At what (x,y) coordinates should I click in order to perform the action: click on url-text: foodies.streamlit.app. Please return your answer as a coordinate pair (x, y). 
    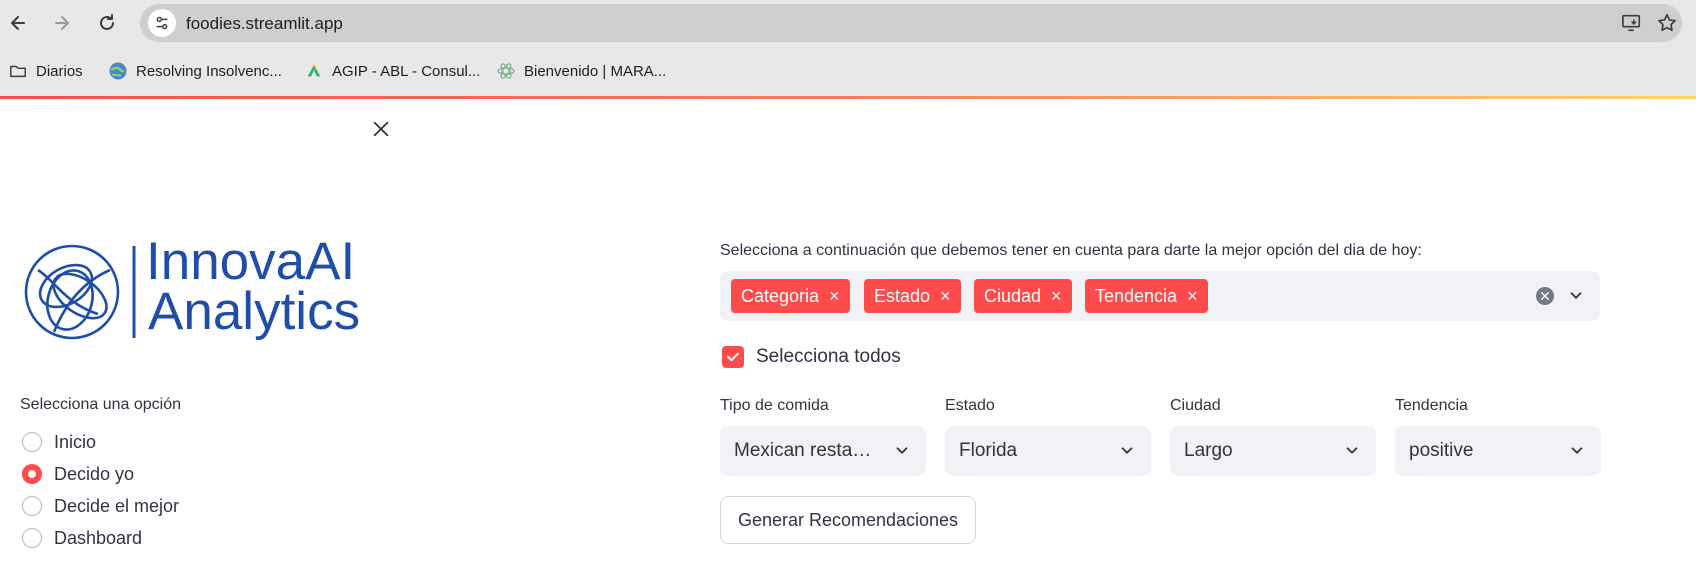
    Looking at the image, I should click on (264, 24).